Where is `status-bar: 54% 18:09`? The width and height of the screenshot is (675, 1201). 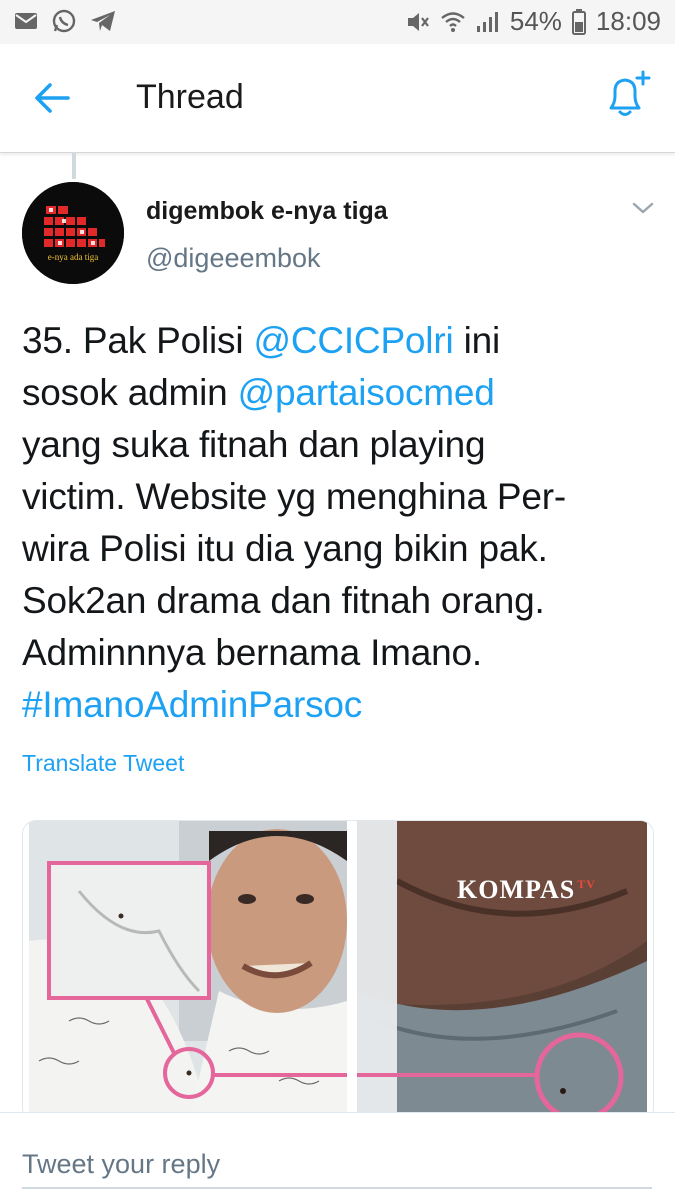
status-bar: 54% 18:09 is located at coordinates (337, 22).